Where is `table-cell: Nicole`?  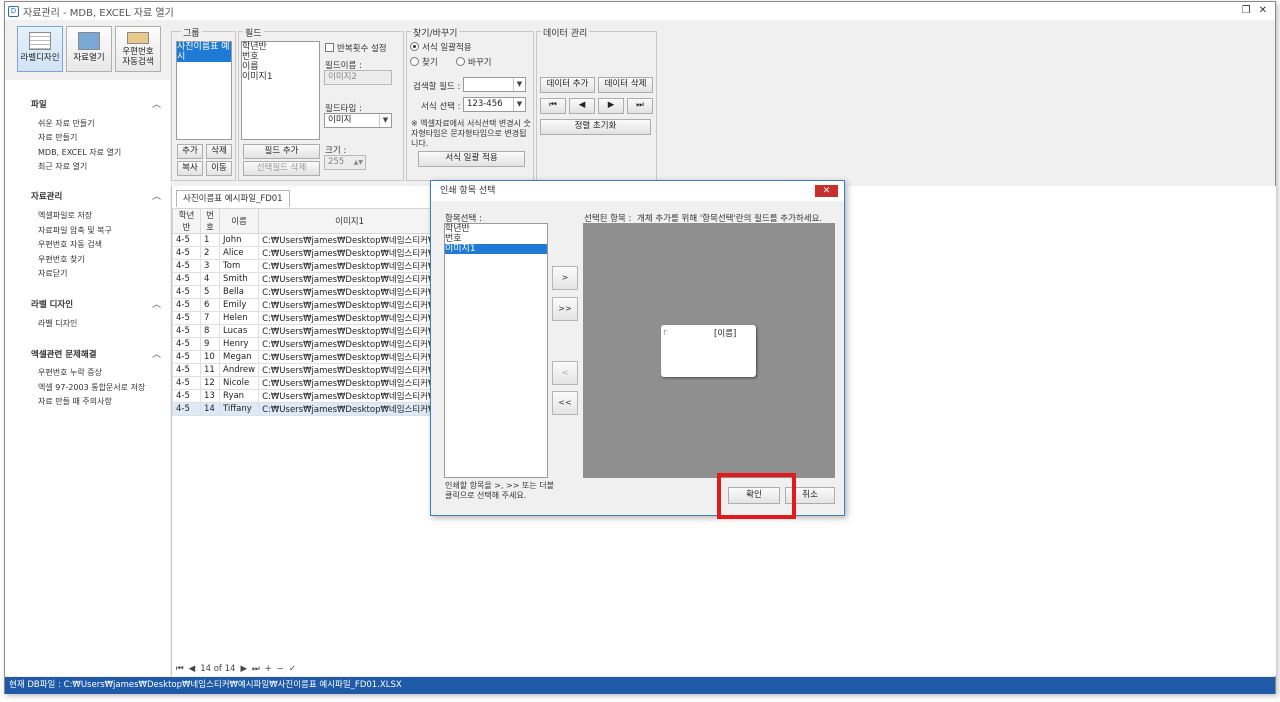
table-cell: Nicole is located at coordinates (239, 383).